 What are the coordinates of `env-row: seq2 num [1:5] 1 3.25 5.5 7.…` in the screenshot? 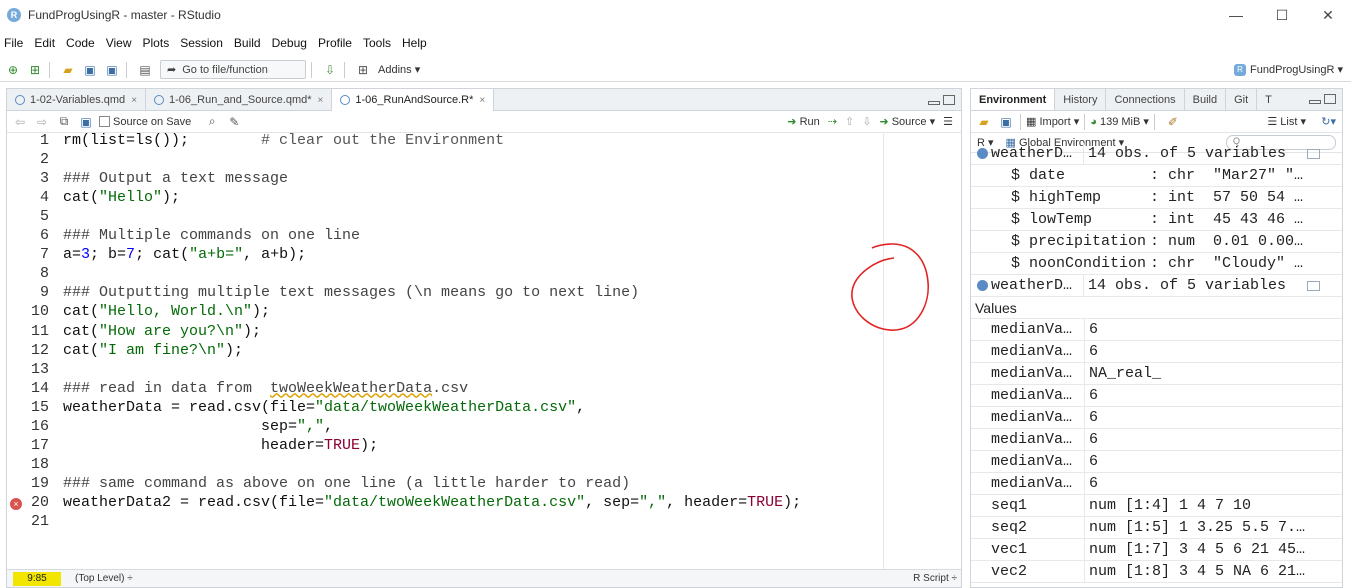 It's located at (1156, 527).